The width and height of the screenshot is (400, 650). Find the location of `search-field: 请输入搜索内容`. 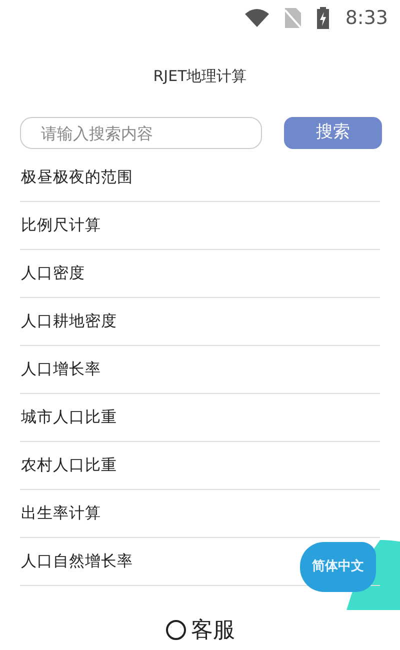

search-field: 请输入搜索内容 is located at coordinates (141, 133).